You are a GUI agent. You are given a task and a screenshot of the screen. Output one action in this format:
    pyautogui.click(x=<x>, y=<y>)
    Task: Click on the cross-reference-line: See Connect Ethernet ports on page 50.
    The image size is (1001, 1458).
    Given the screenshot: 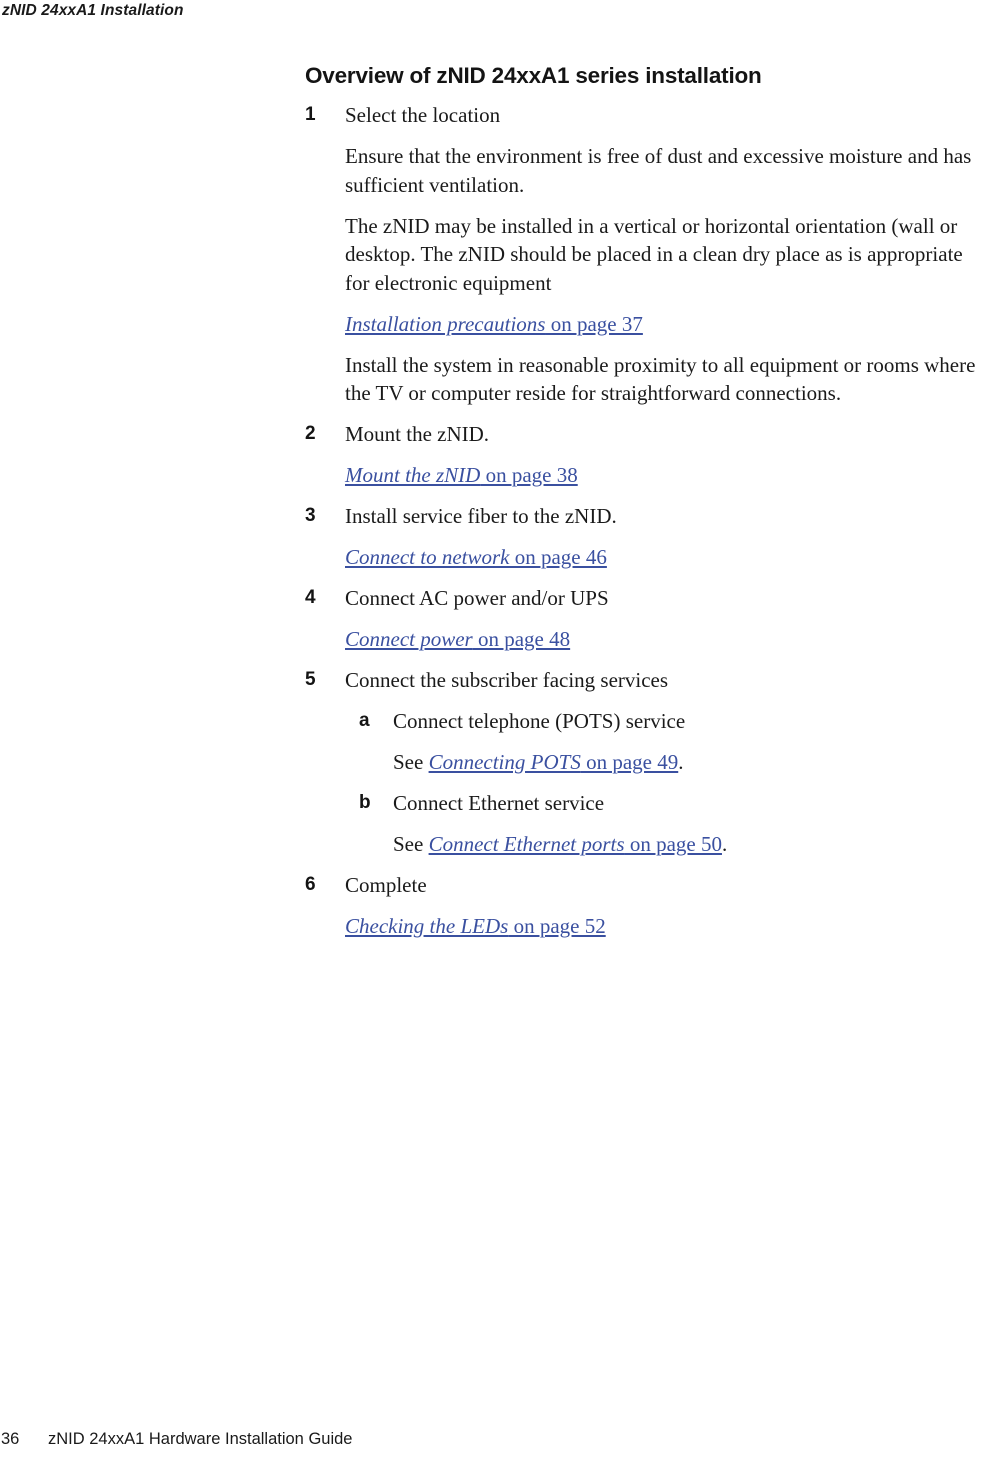 What is the action you would take?
    pyautogui.click(x=685, y=844)
    